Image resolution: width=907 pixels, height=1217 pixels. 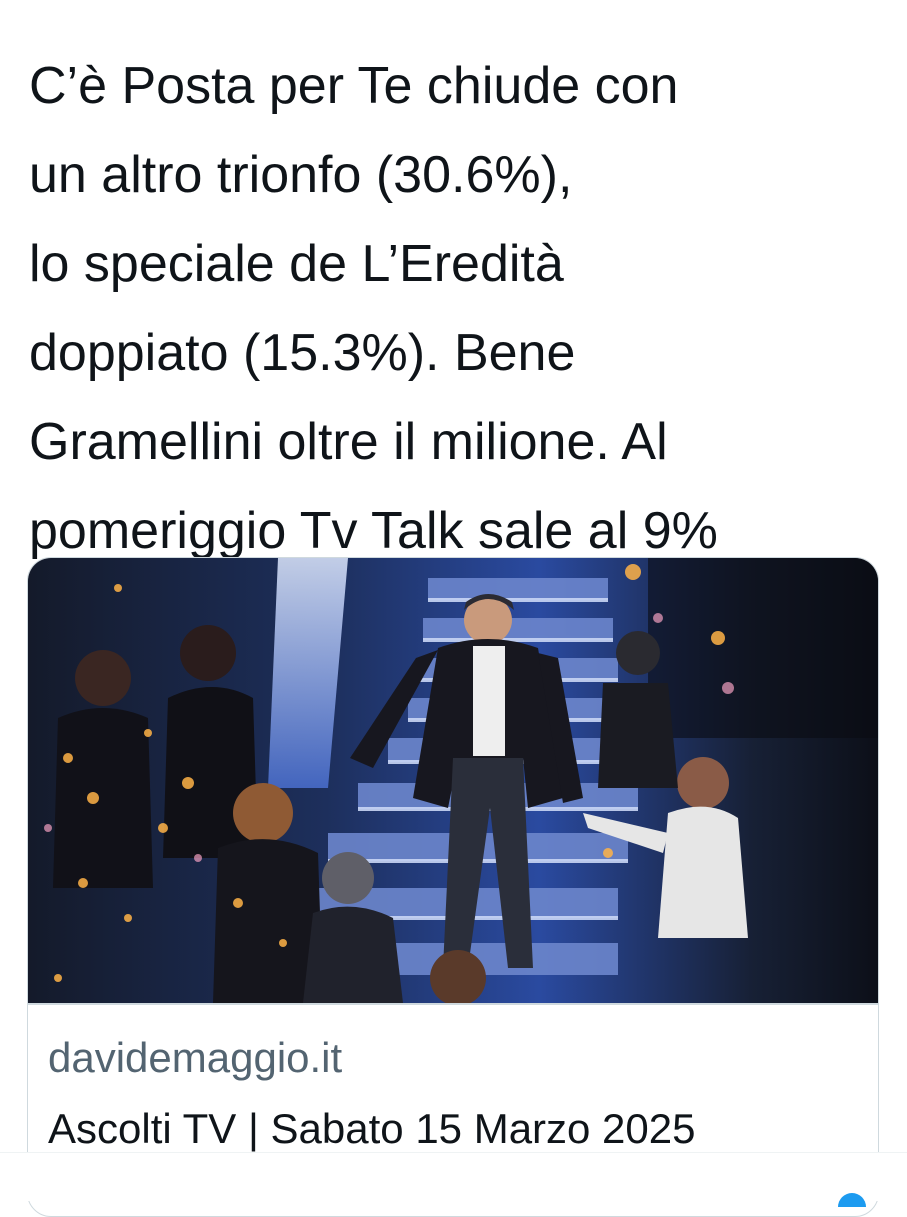 I want to click on tweet-text-line: un altro trionfo (30.6%),, so click(x=301, y=175).